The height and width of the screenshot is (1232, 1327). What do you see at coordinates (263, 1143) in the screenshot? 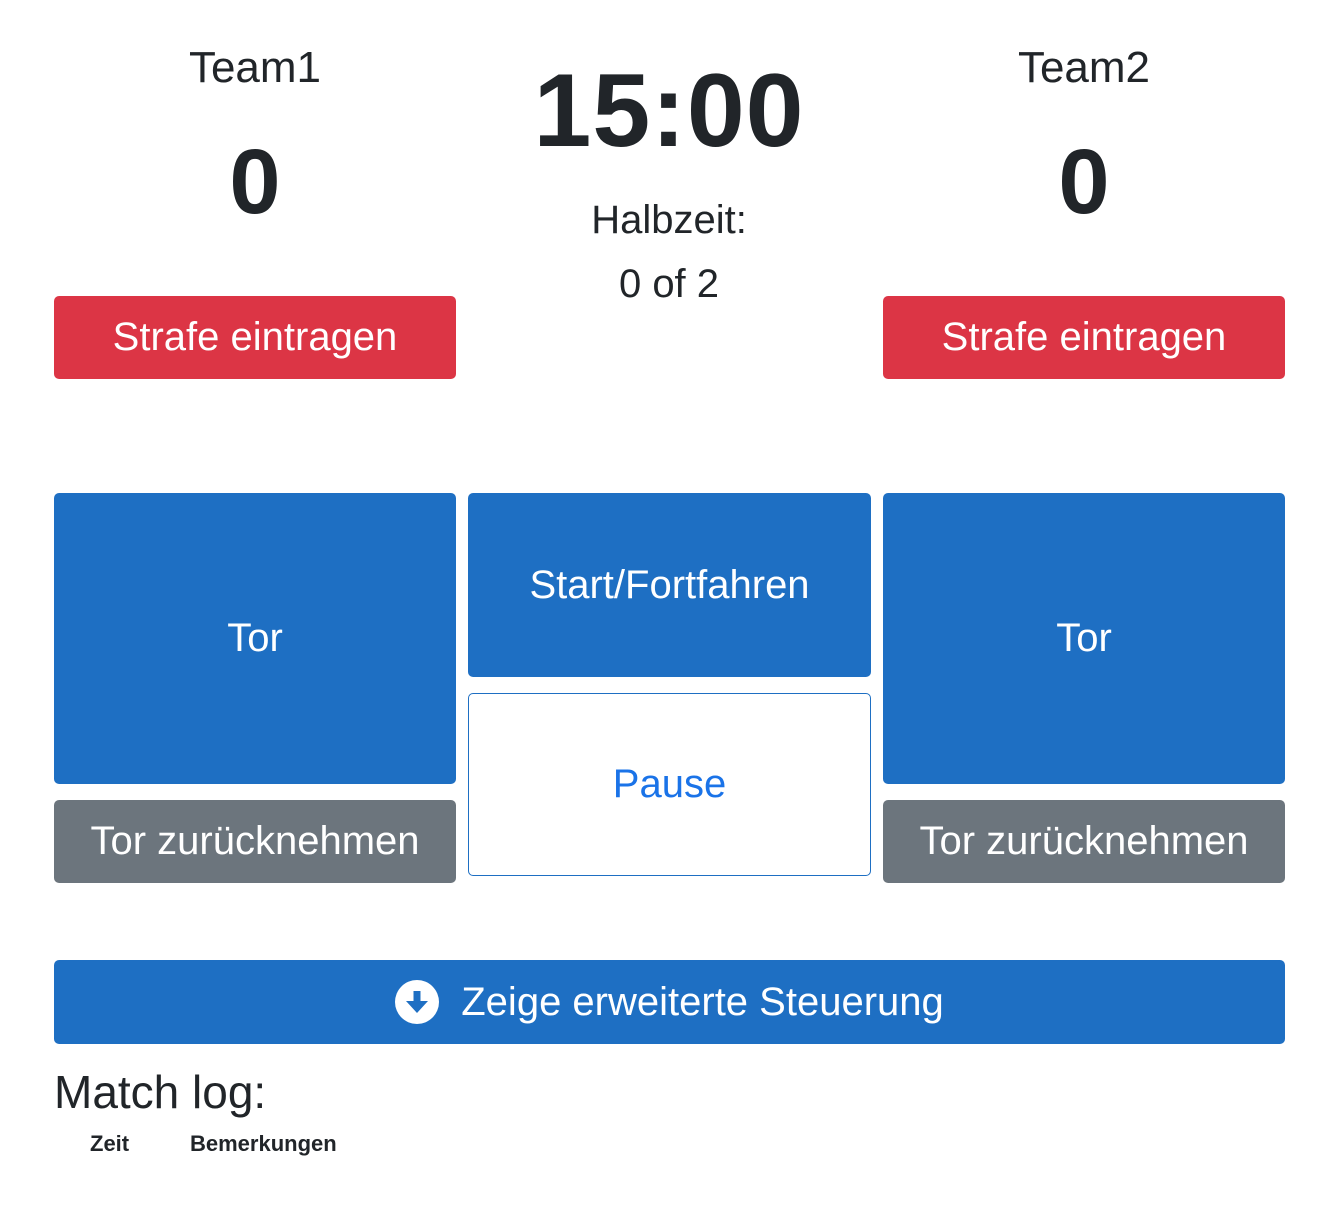
I see `match-log-column-remarks: Bemerkungen` at bounding box center [263, 1143].